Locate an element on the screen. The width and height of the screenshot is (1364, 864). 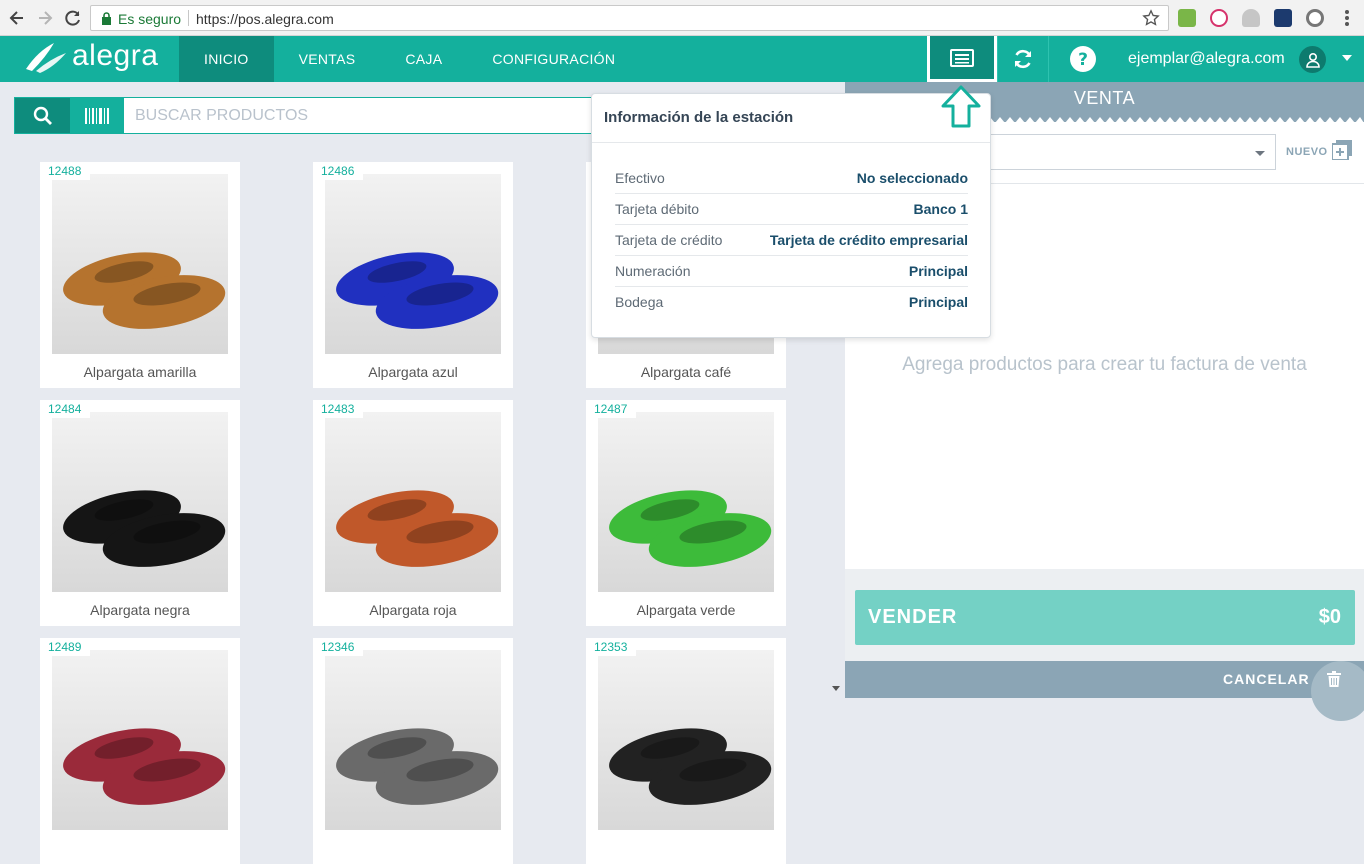
product-name: Alpargata amarilla is located at coordinates (140, 372).